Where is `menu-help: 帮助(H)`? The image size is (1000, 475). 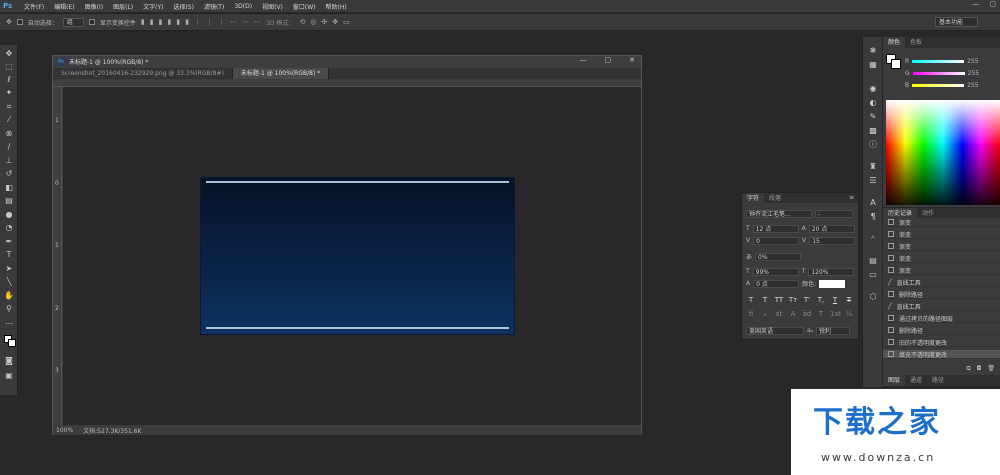 menu-help: 帮助(H) is located at coordinates (336, 6).